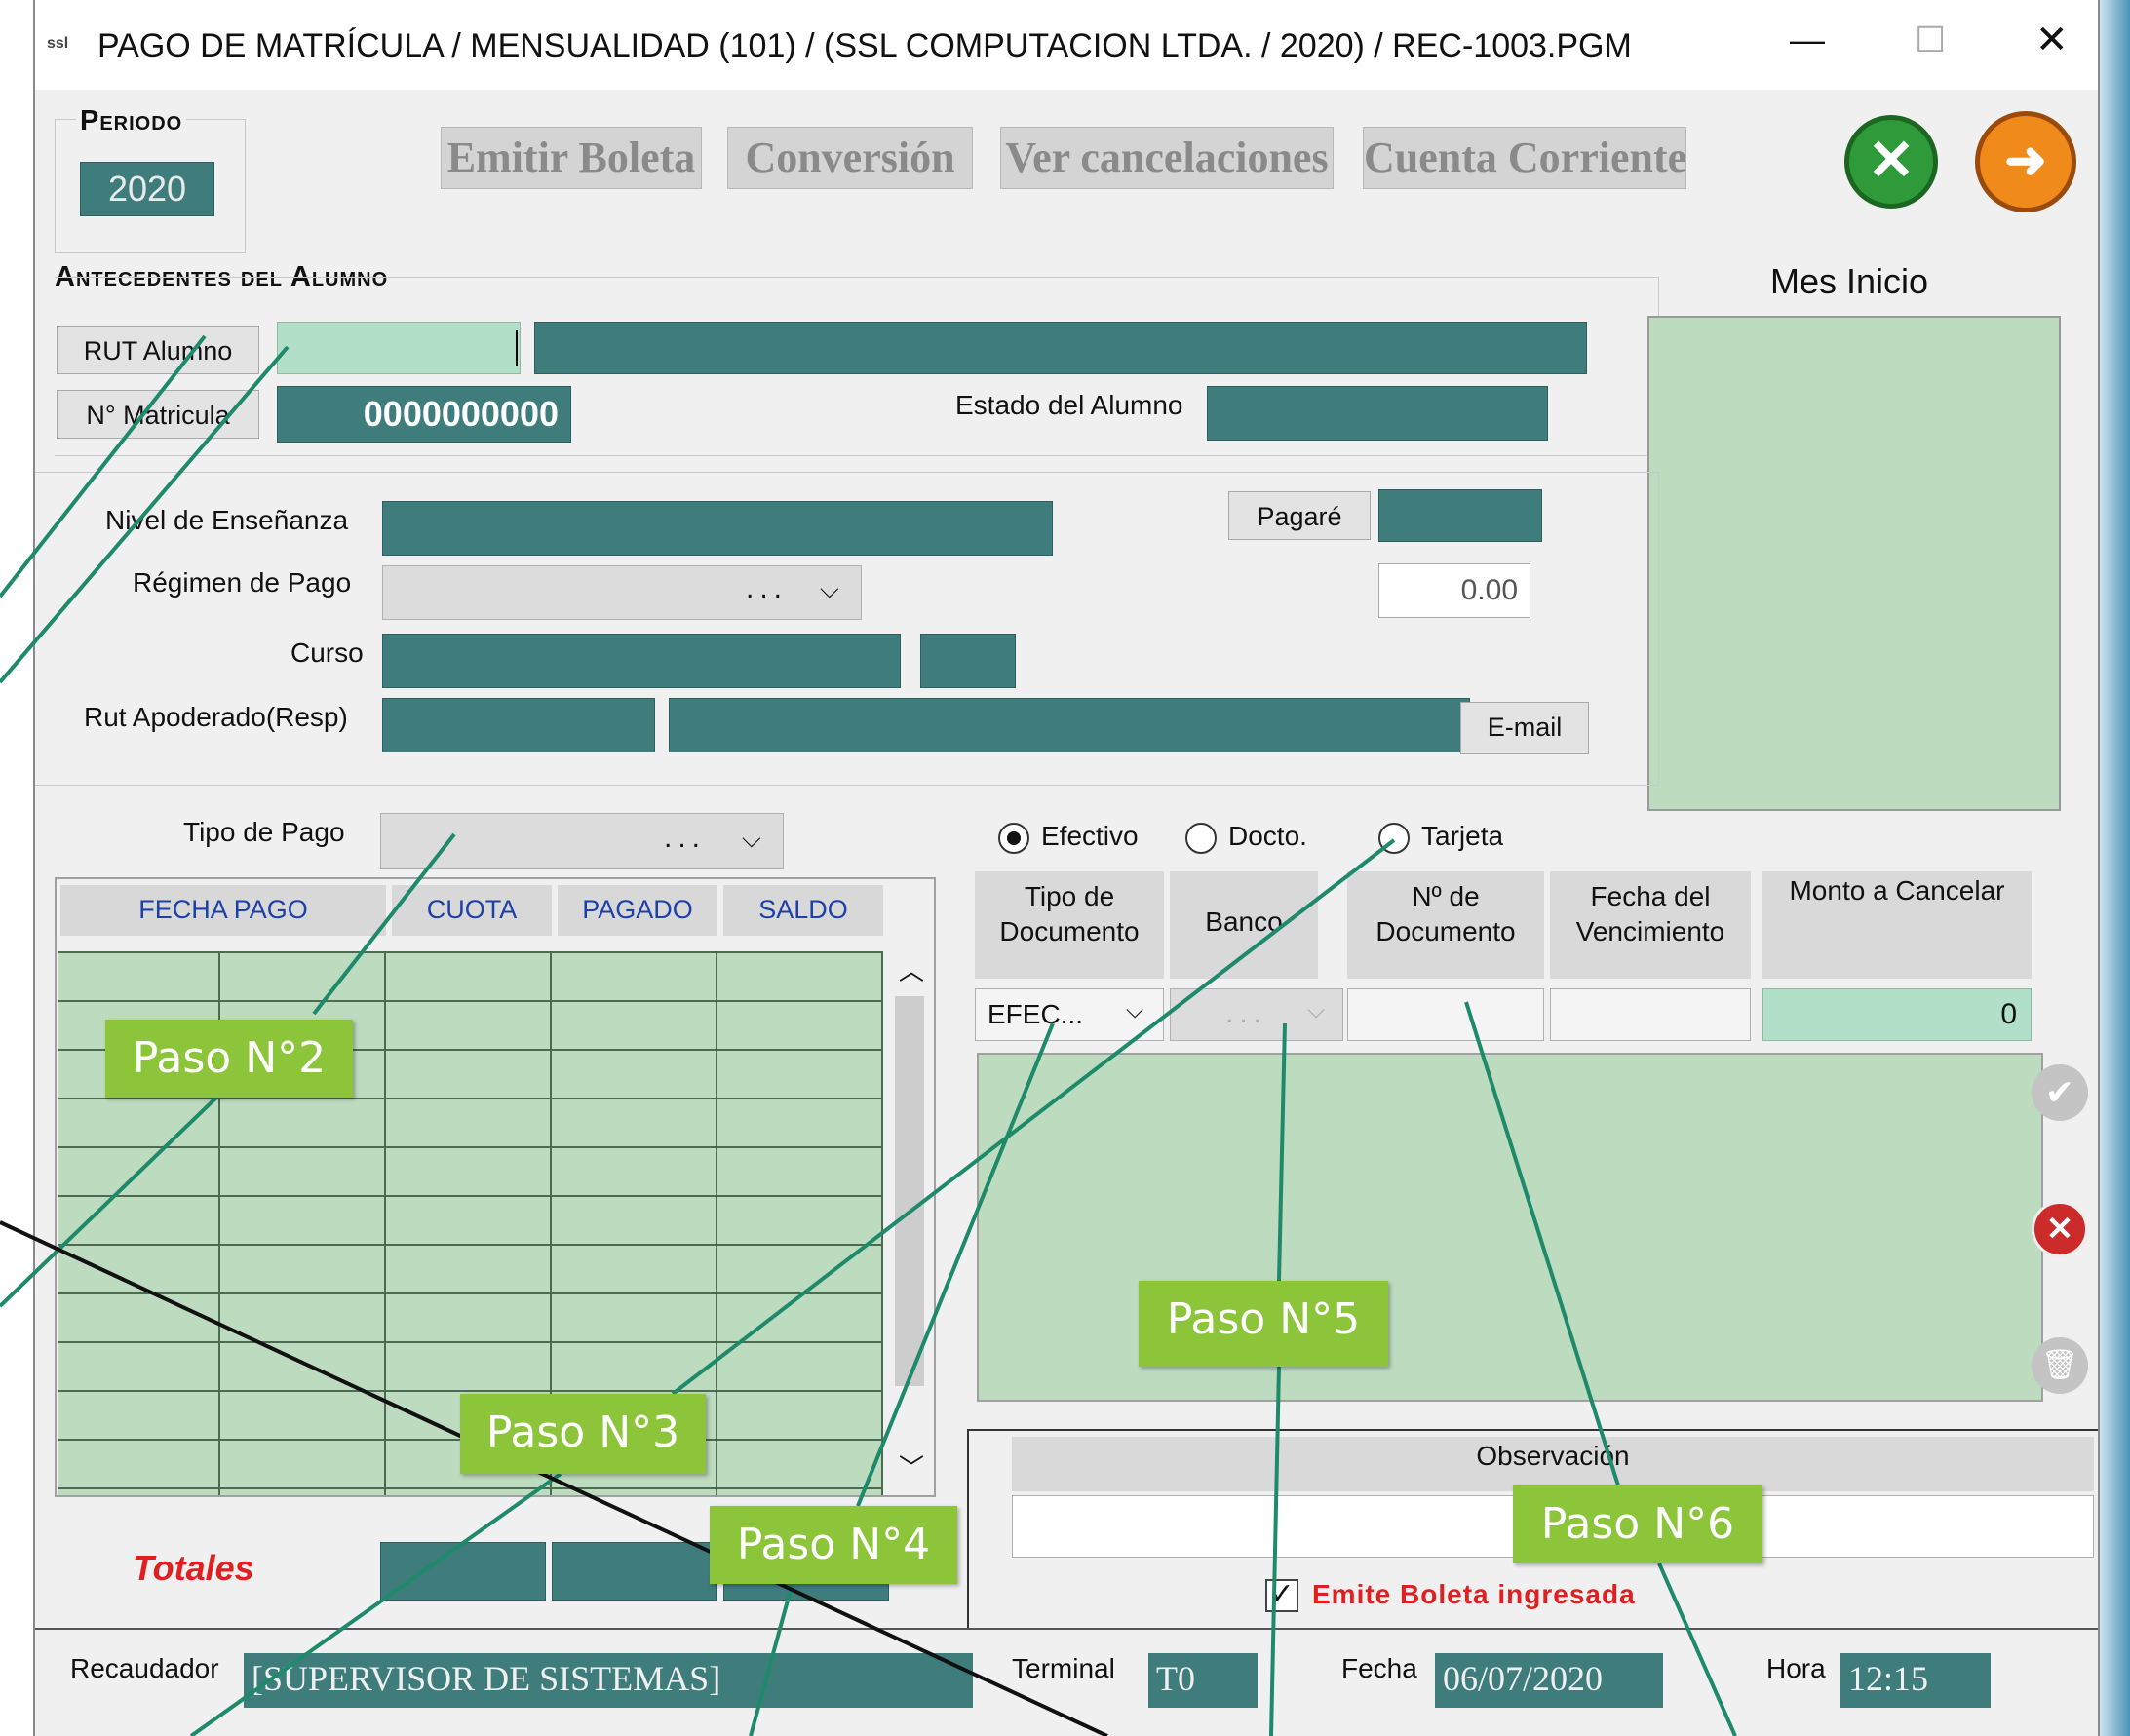 This screenshot has width=2130, height=1736. I want to click on paso-3-label: Paso N°3, so click(583, 1434).